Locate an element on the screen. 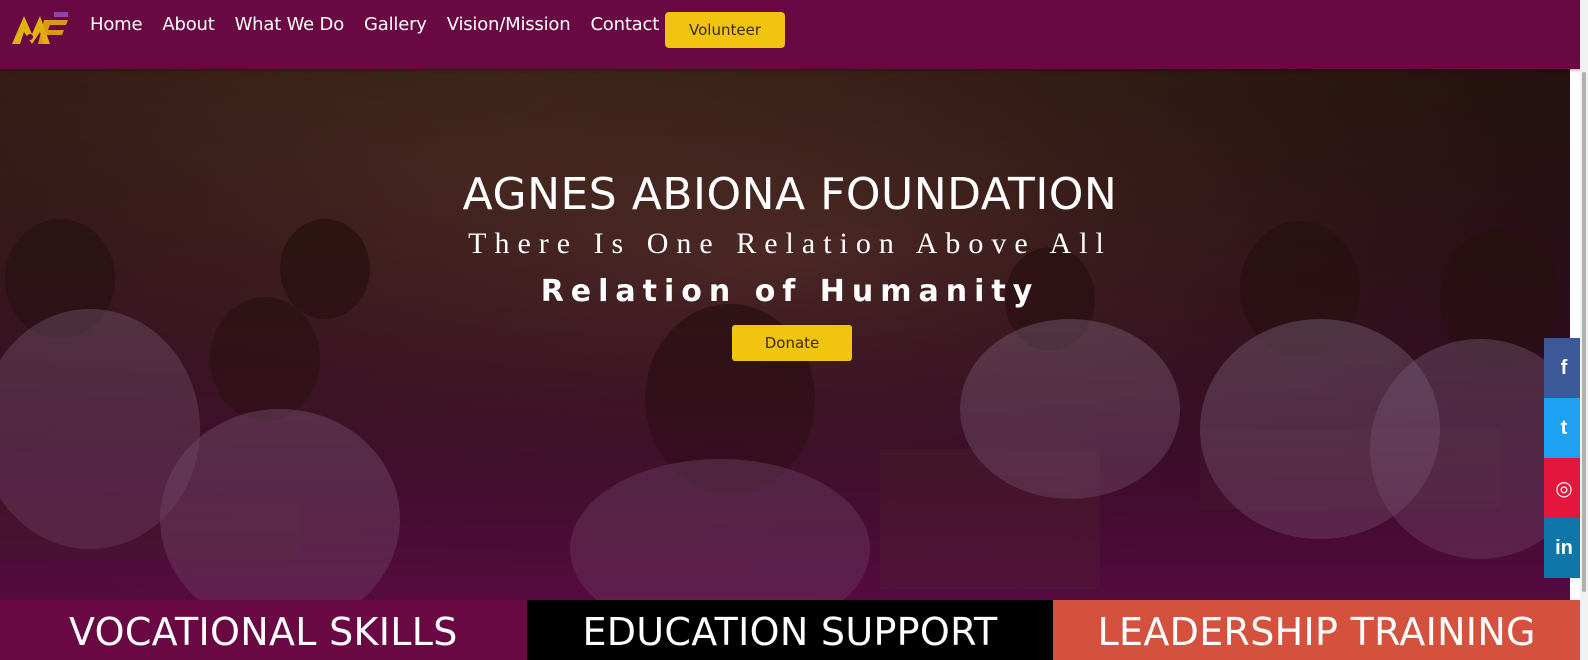 The image size is (1588, 660). scrollbar-thumb is located at coordinates (1584, 332).